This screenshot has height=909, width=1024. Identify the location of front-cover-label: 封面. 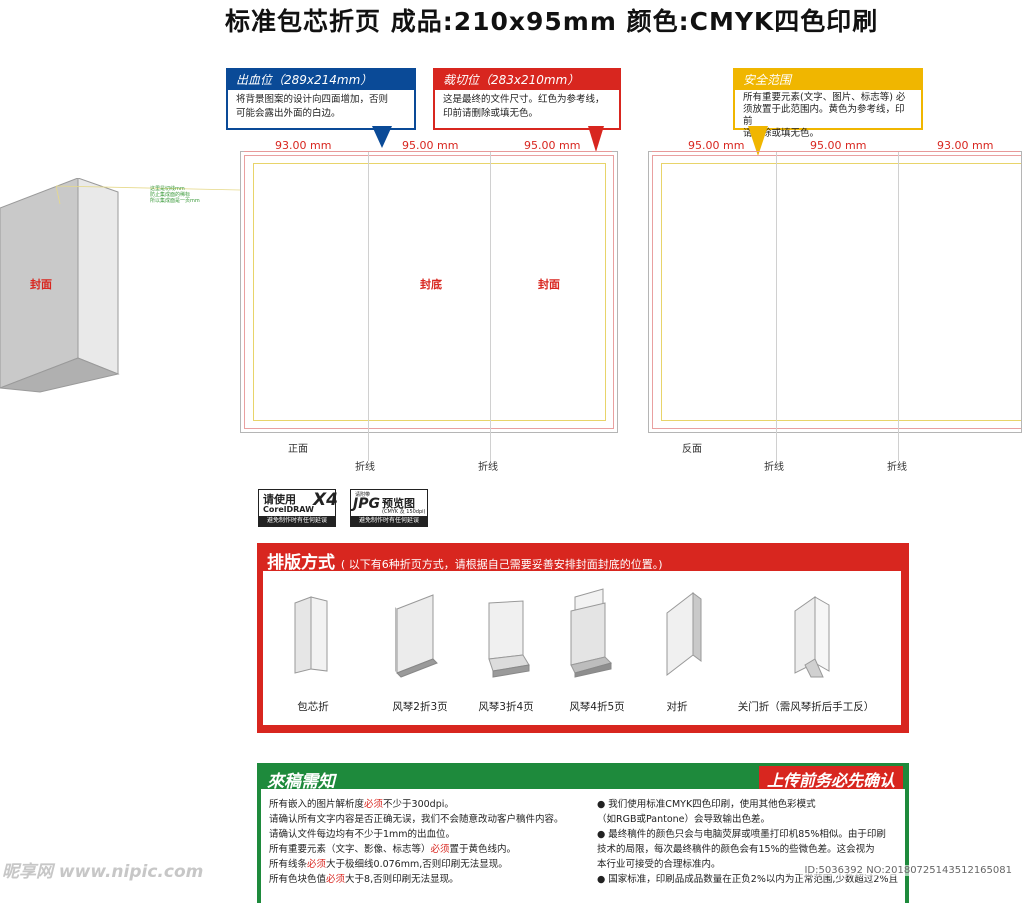
(549, 284).